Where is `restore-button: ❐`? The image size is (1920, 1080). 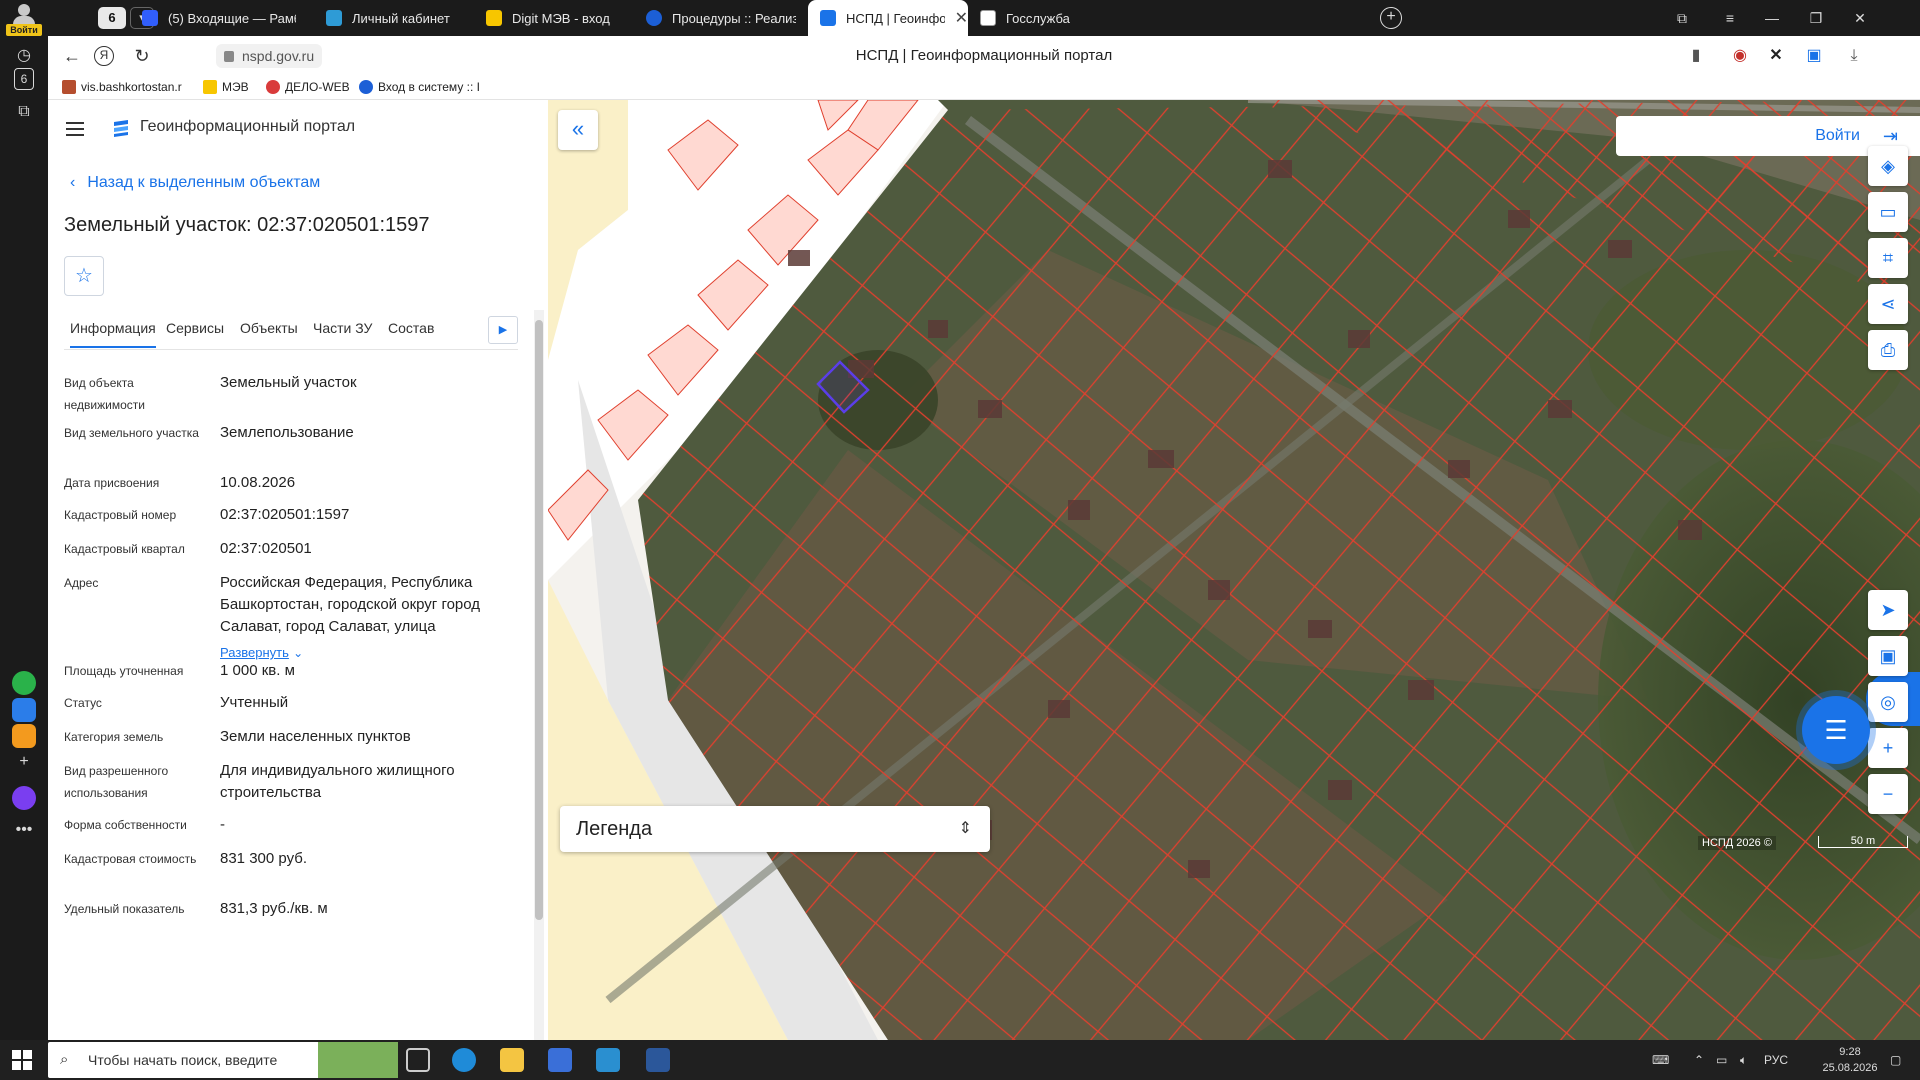 restore-button: ❐ is located at coordinates (1816, 18).